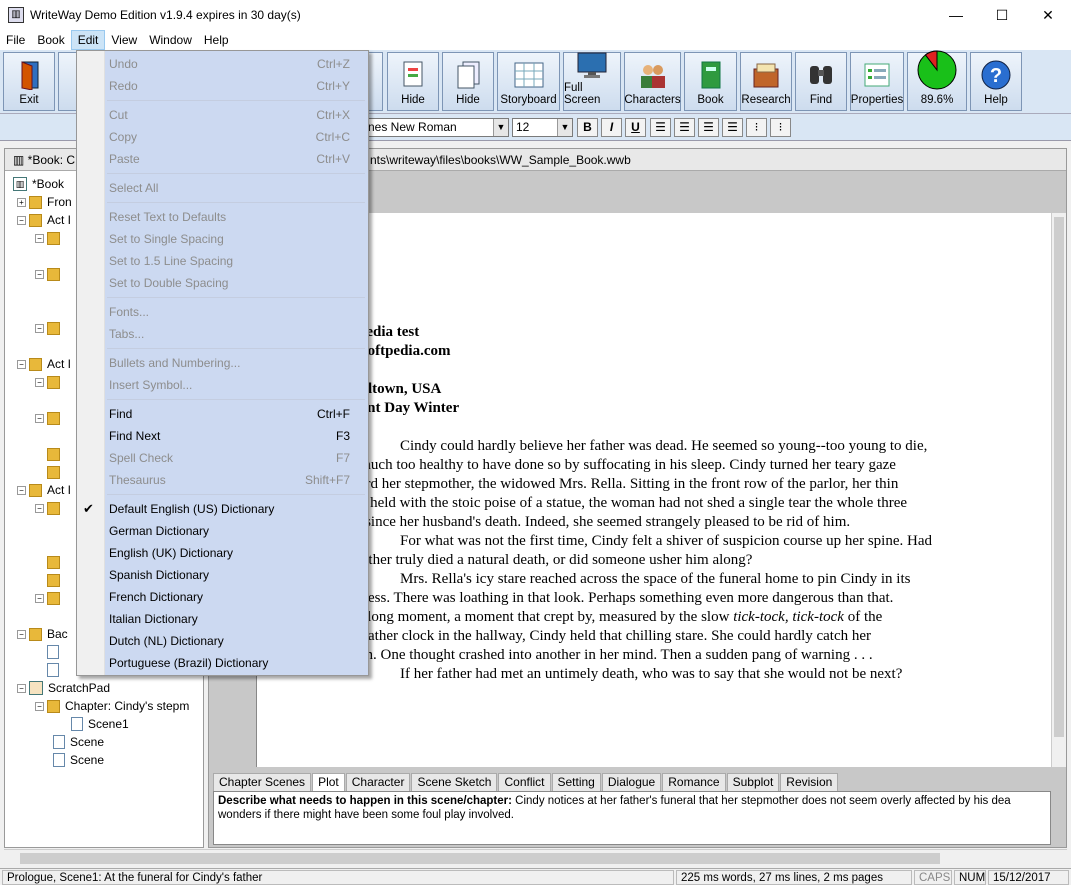 The image size is (1071, 885). Describe the element at coordinates (21, 202) in the screenshot. I see `expand-icon: +` at that location.